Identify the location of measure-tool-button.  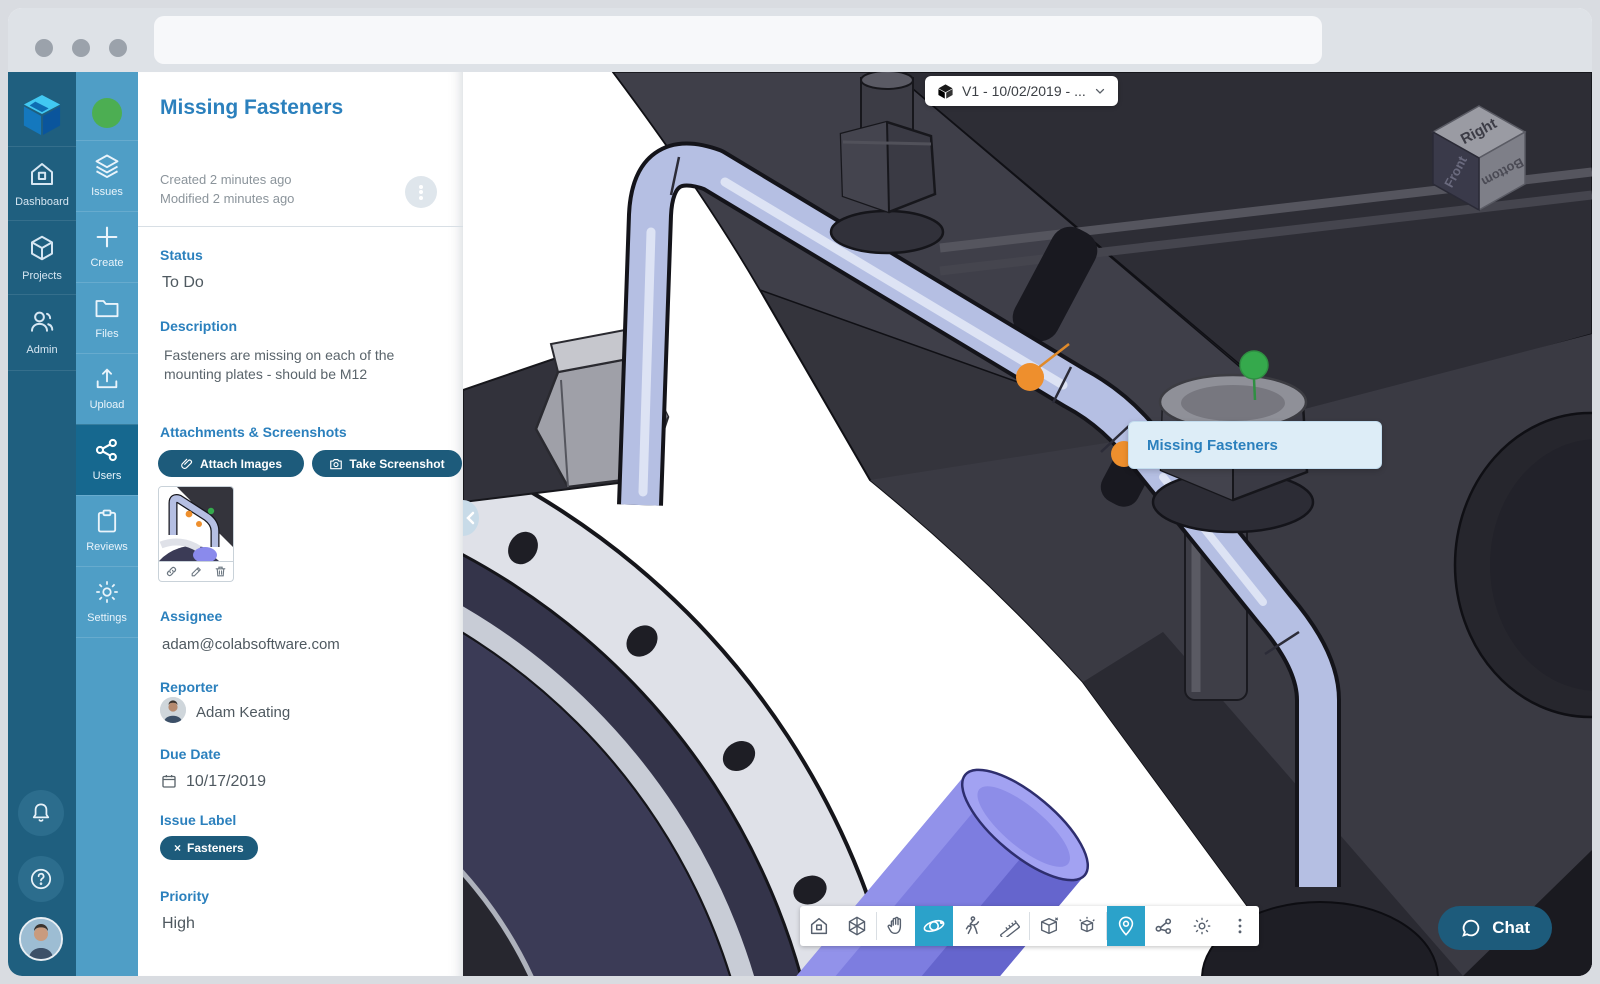
(1010, 926).